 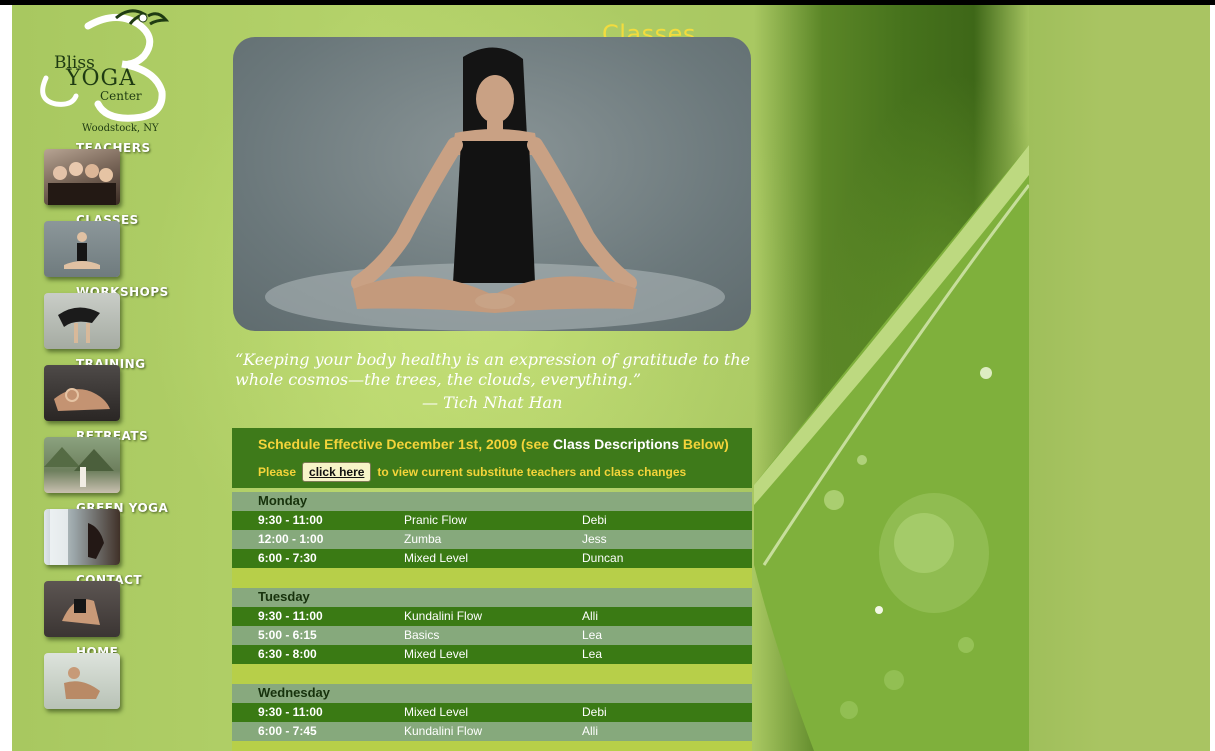 I want to click on nav-item-contact: CONTACT, so click(x=109, y=606).